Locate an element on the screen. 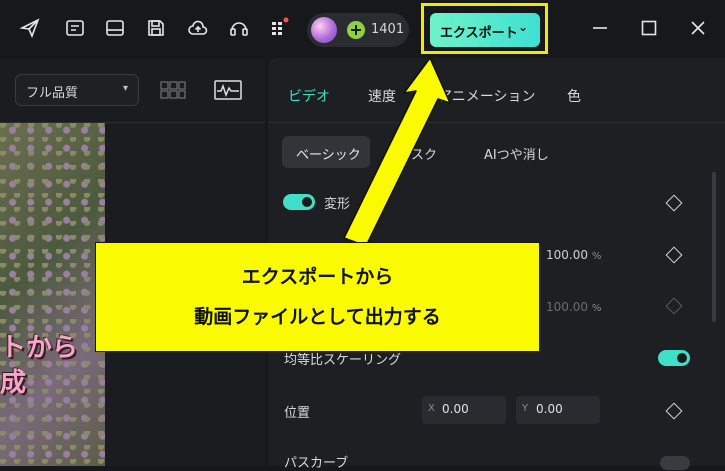 This screenshot has width=725, height=471. y-axis-key: Y is located at coordinates (525, 408).